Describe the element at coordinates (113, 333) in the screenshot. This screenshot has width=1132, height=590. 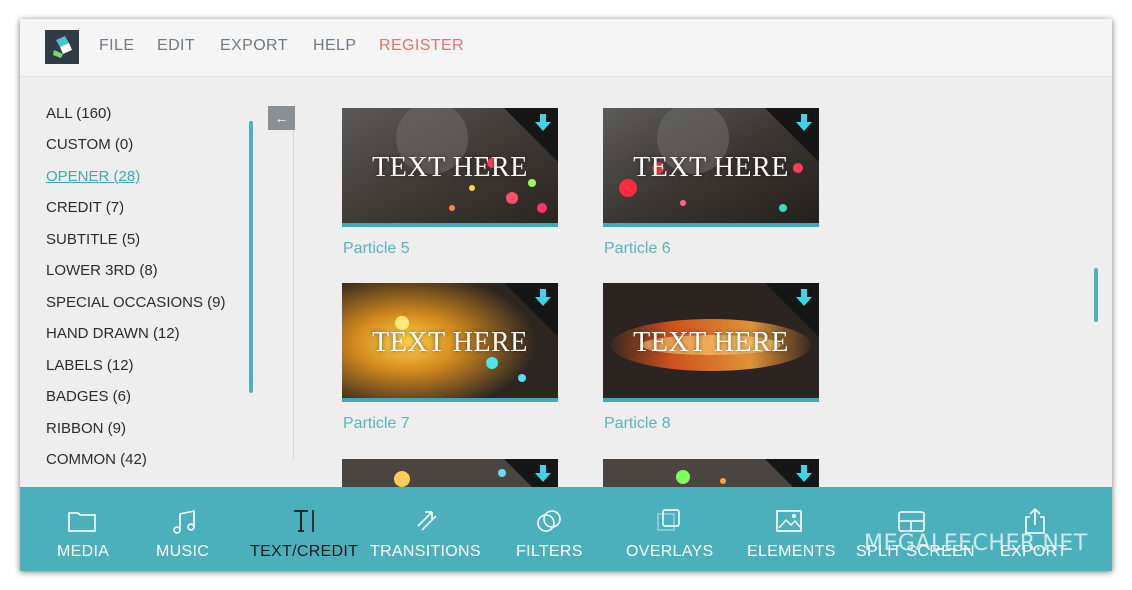
I see `category-hand-drawn: HAND DRAWN (12)` at that location.